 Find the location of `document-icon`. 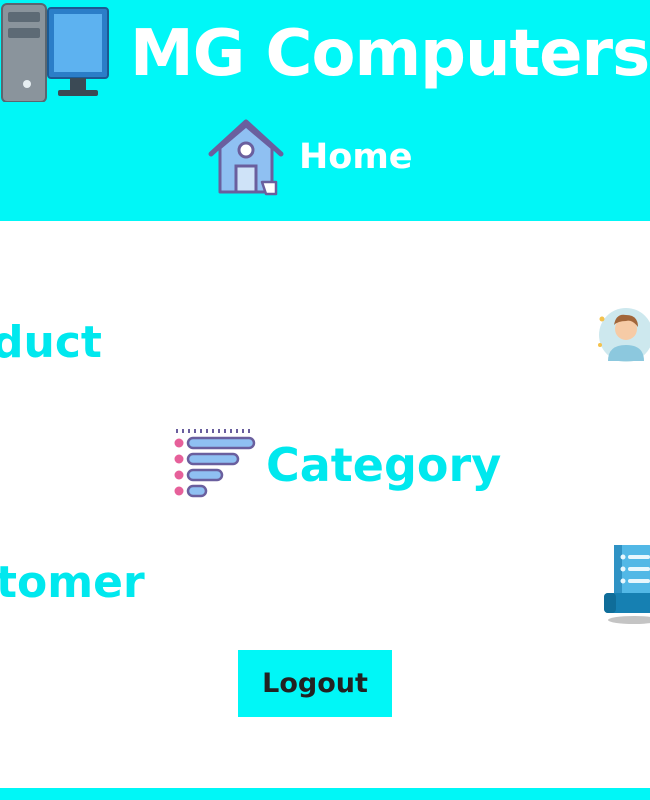

document-icon is located at coordinates (626, 583).